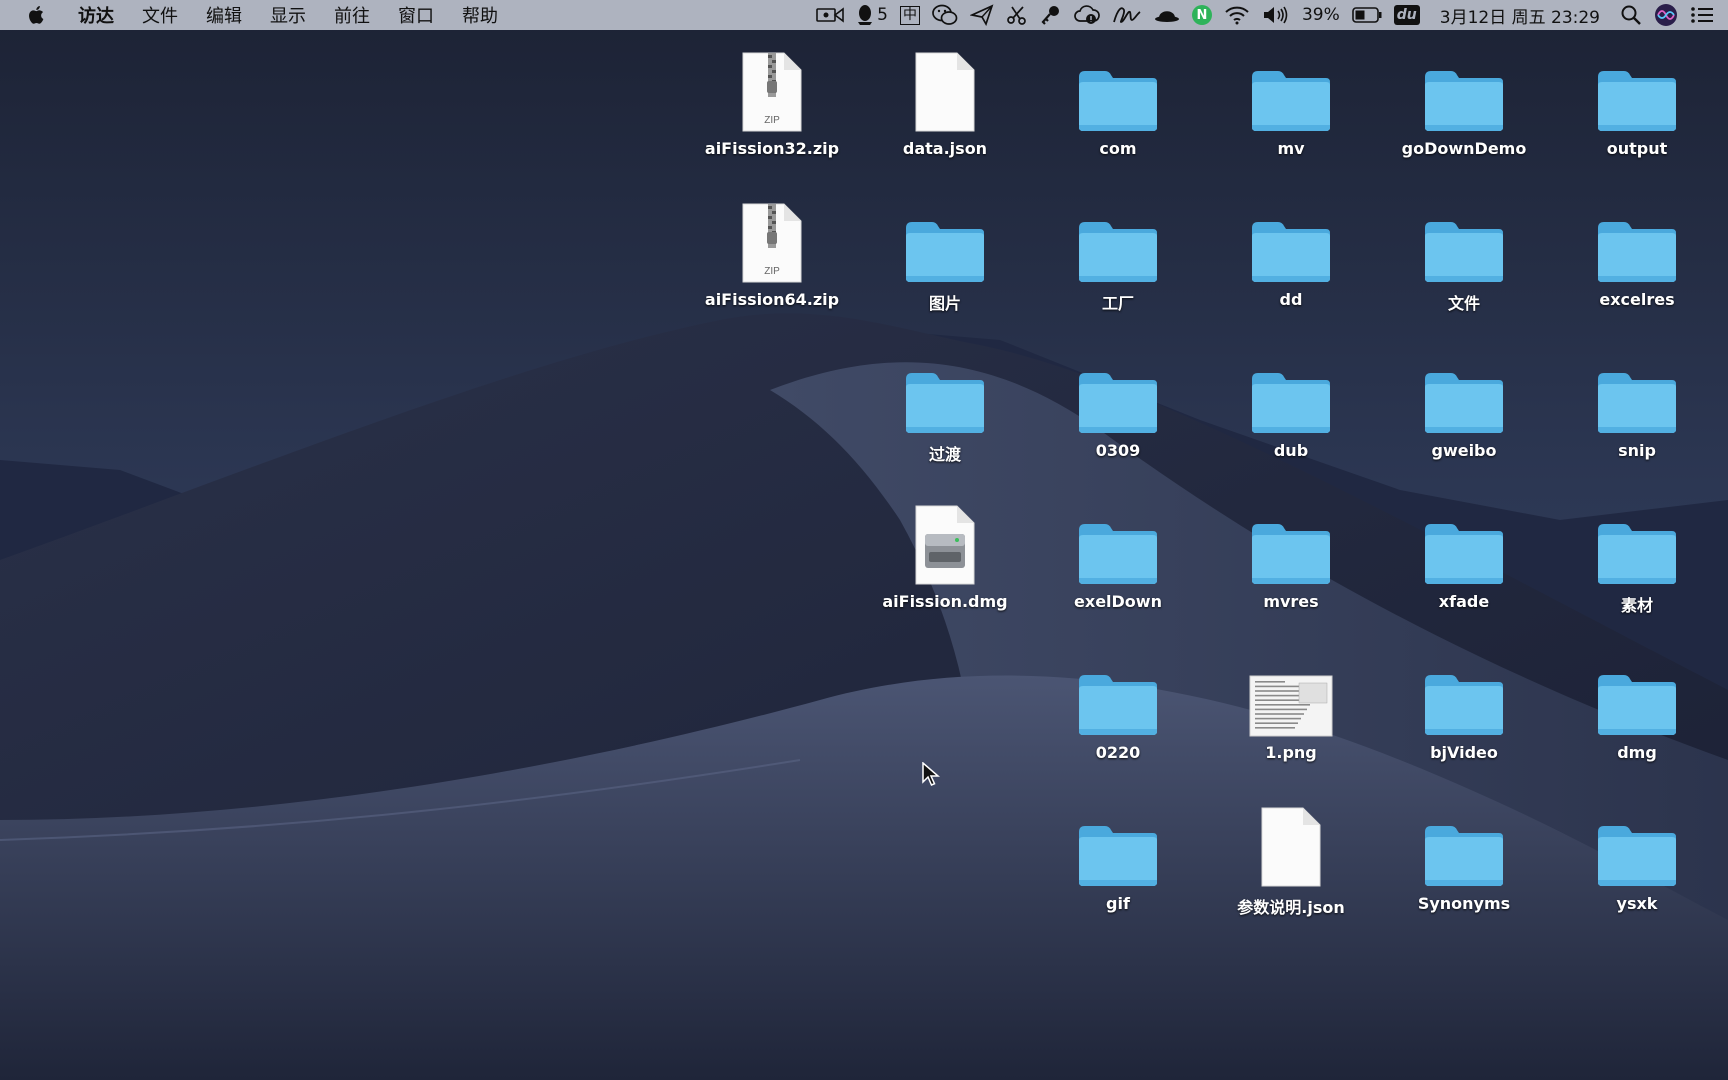 The height and width of the screenshot is (1080, 1728). What do you see at coordinates (1637, 417) in the screenshot?
I see `desktop-item-folder: snip` at bounding box center [1637, 417].